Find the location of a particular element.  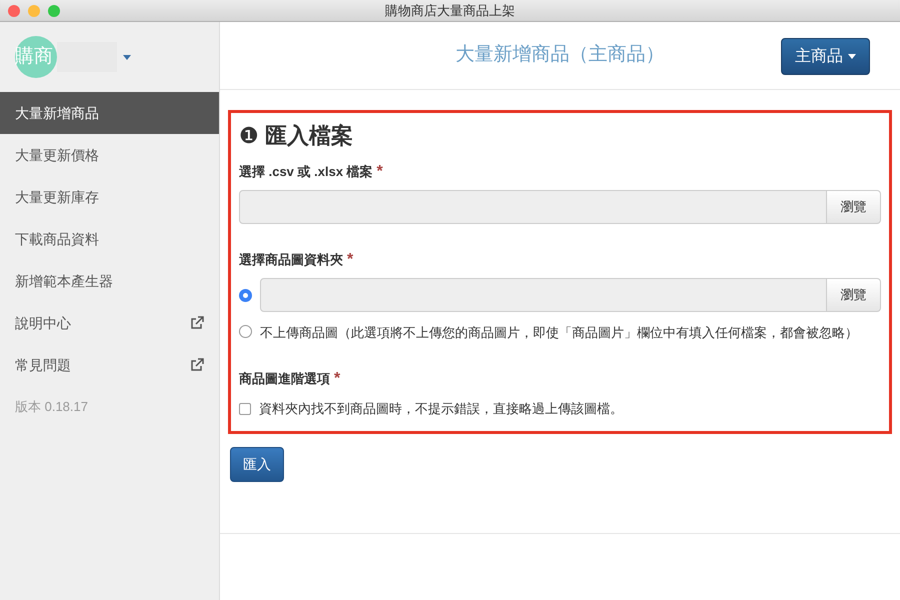

sidebar-item: 大量更新價格 is located at coordinates (109, 155).